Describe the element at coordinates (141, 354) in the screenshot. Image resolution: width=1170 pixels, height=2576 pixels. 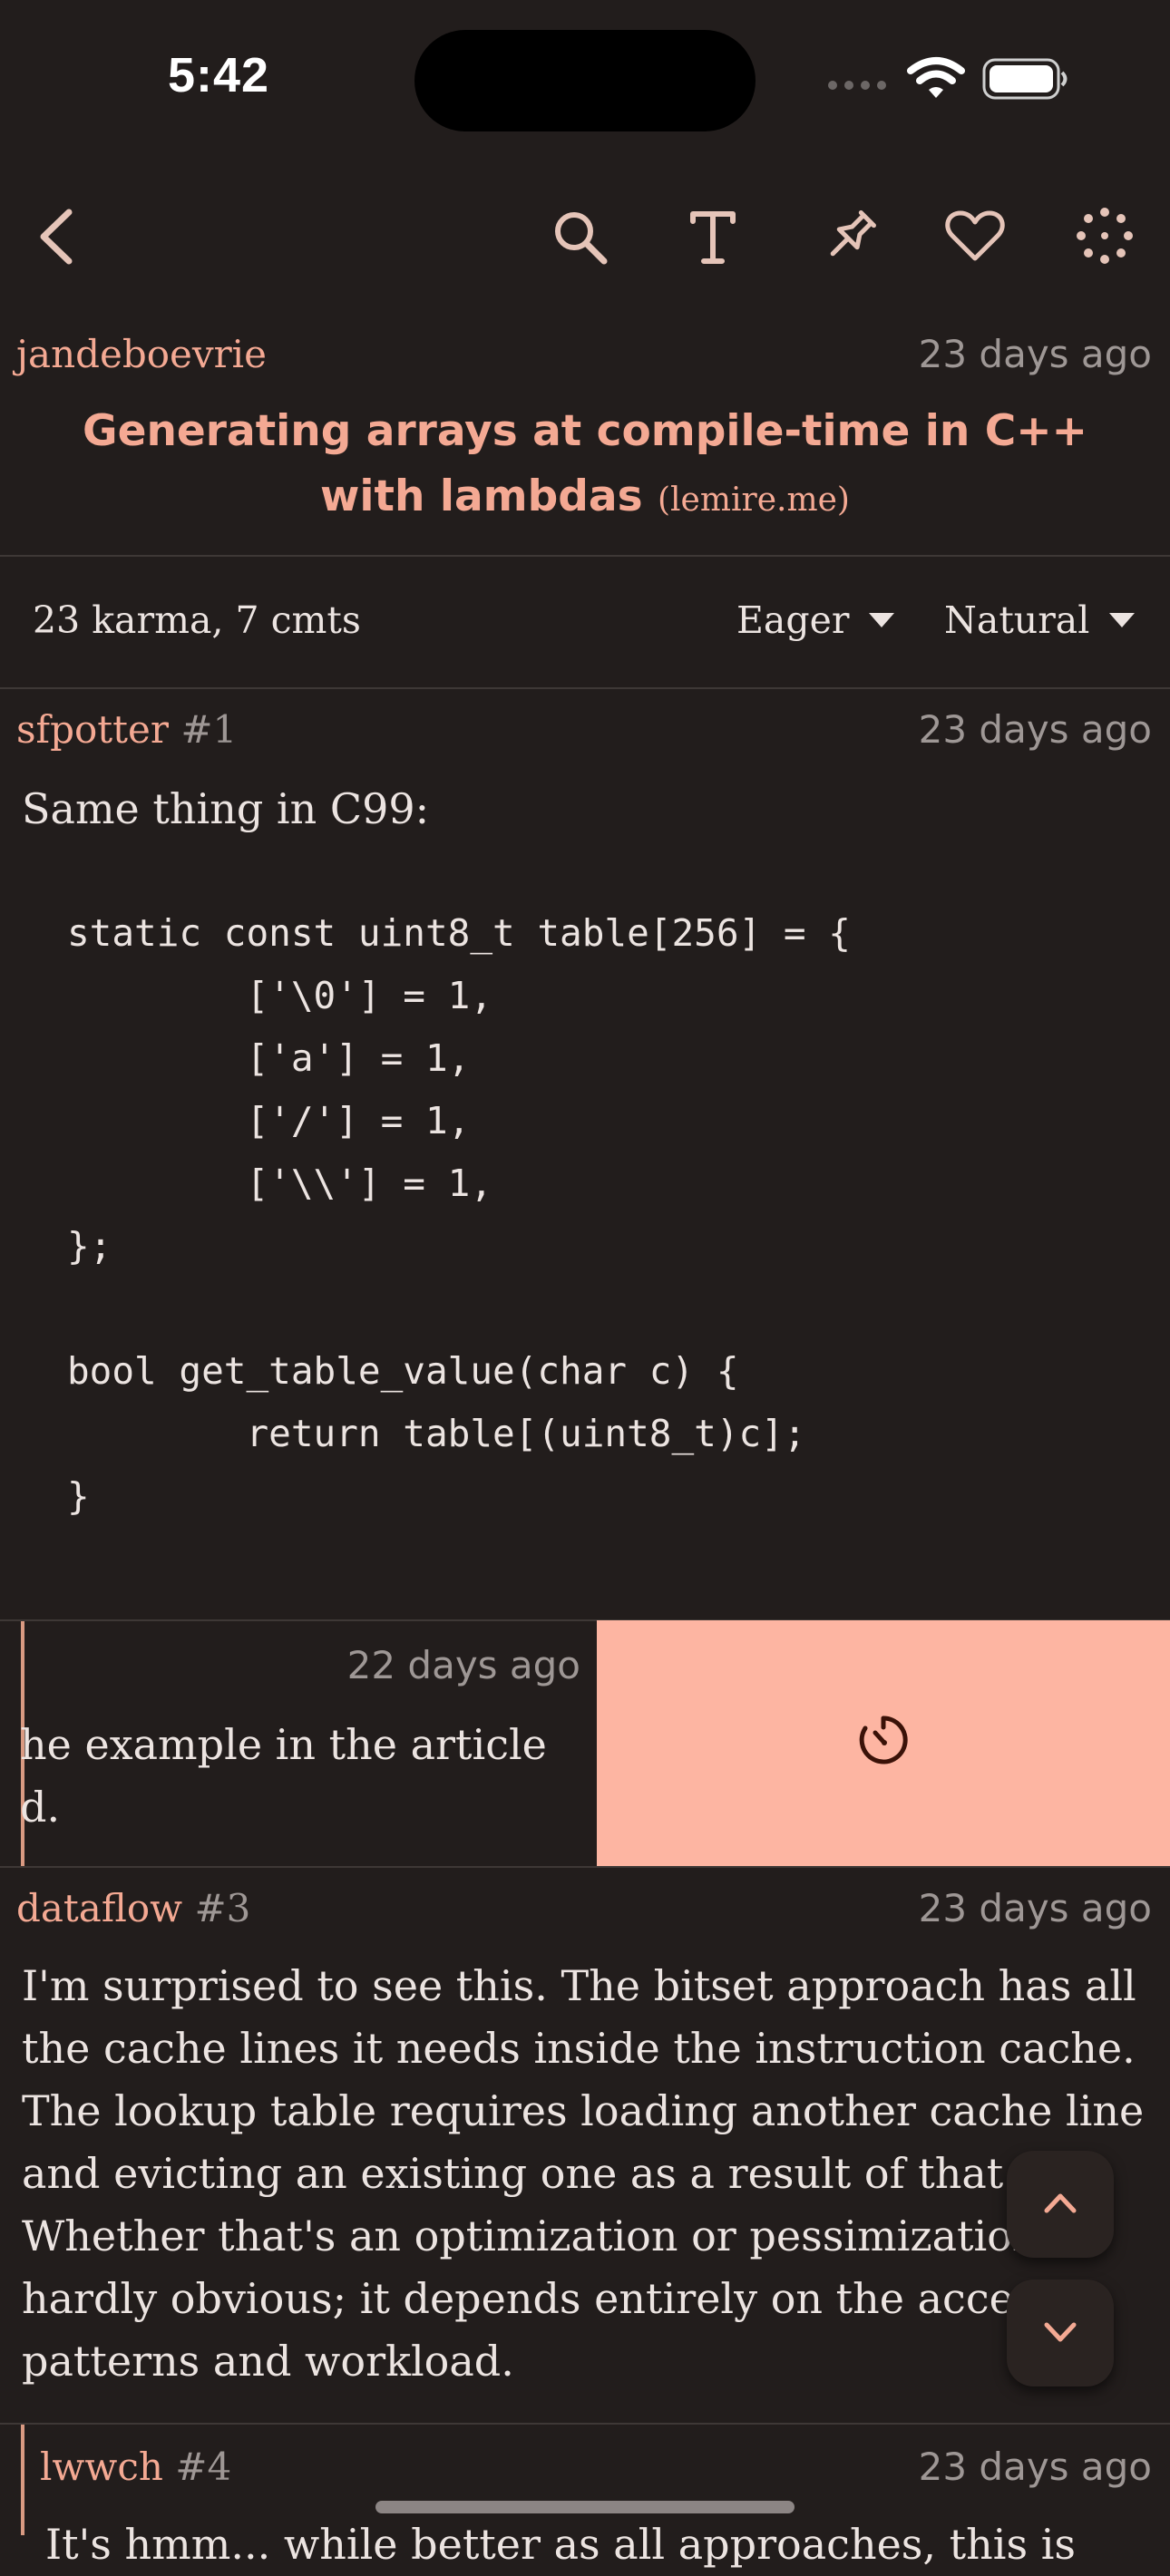
I see `post-author: jandeboevrie` at that location.